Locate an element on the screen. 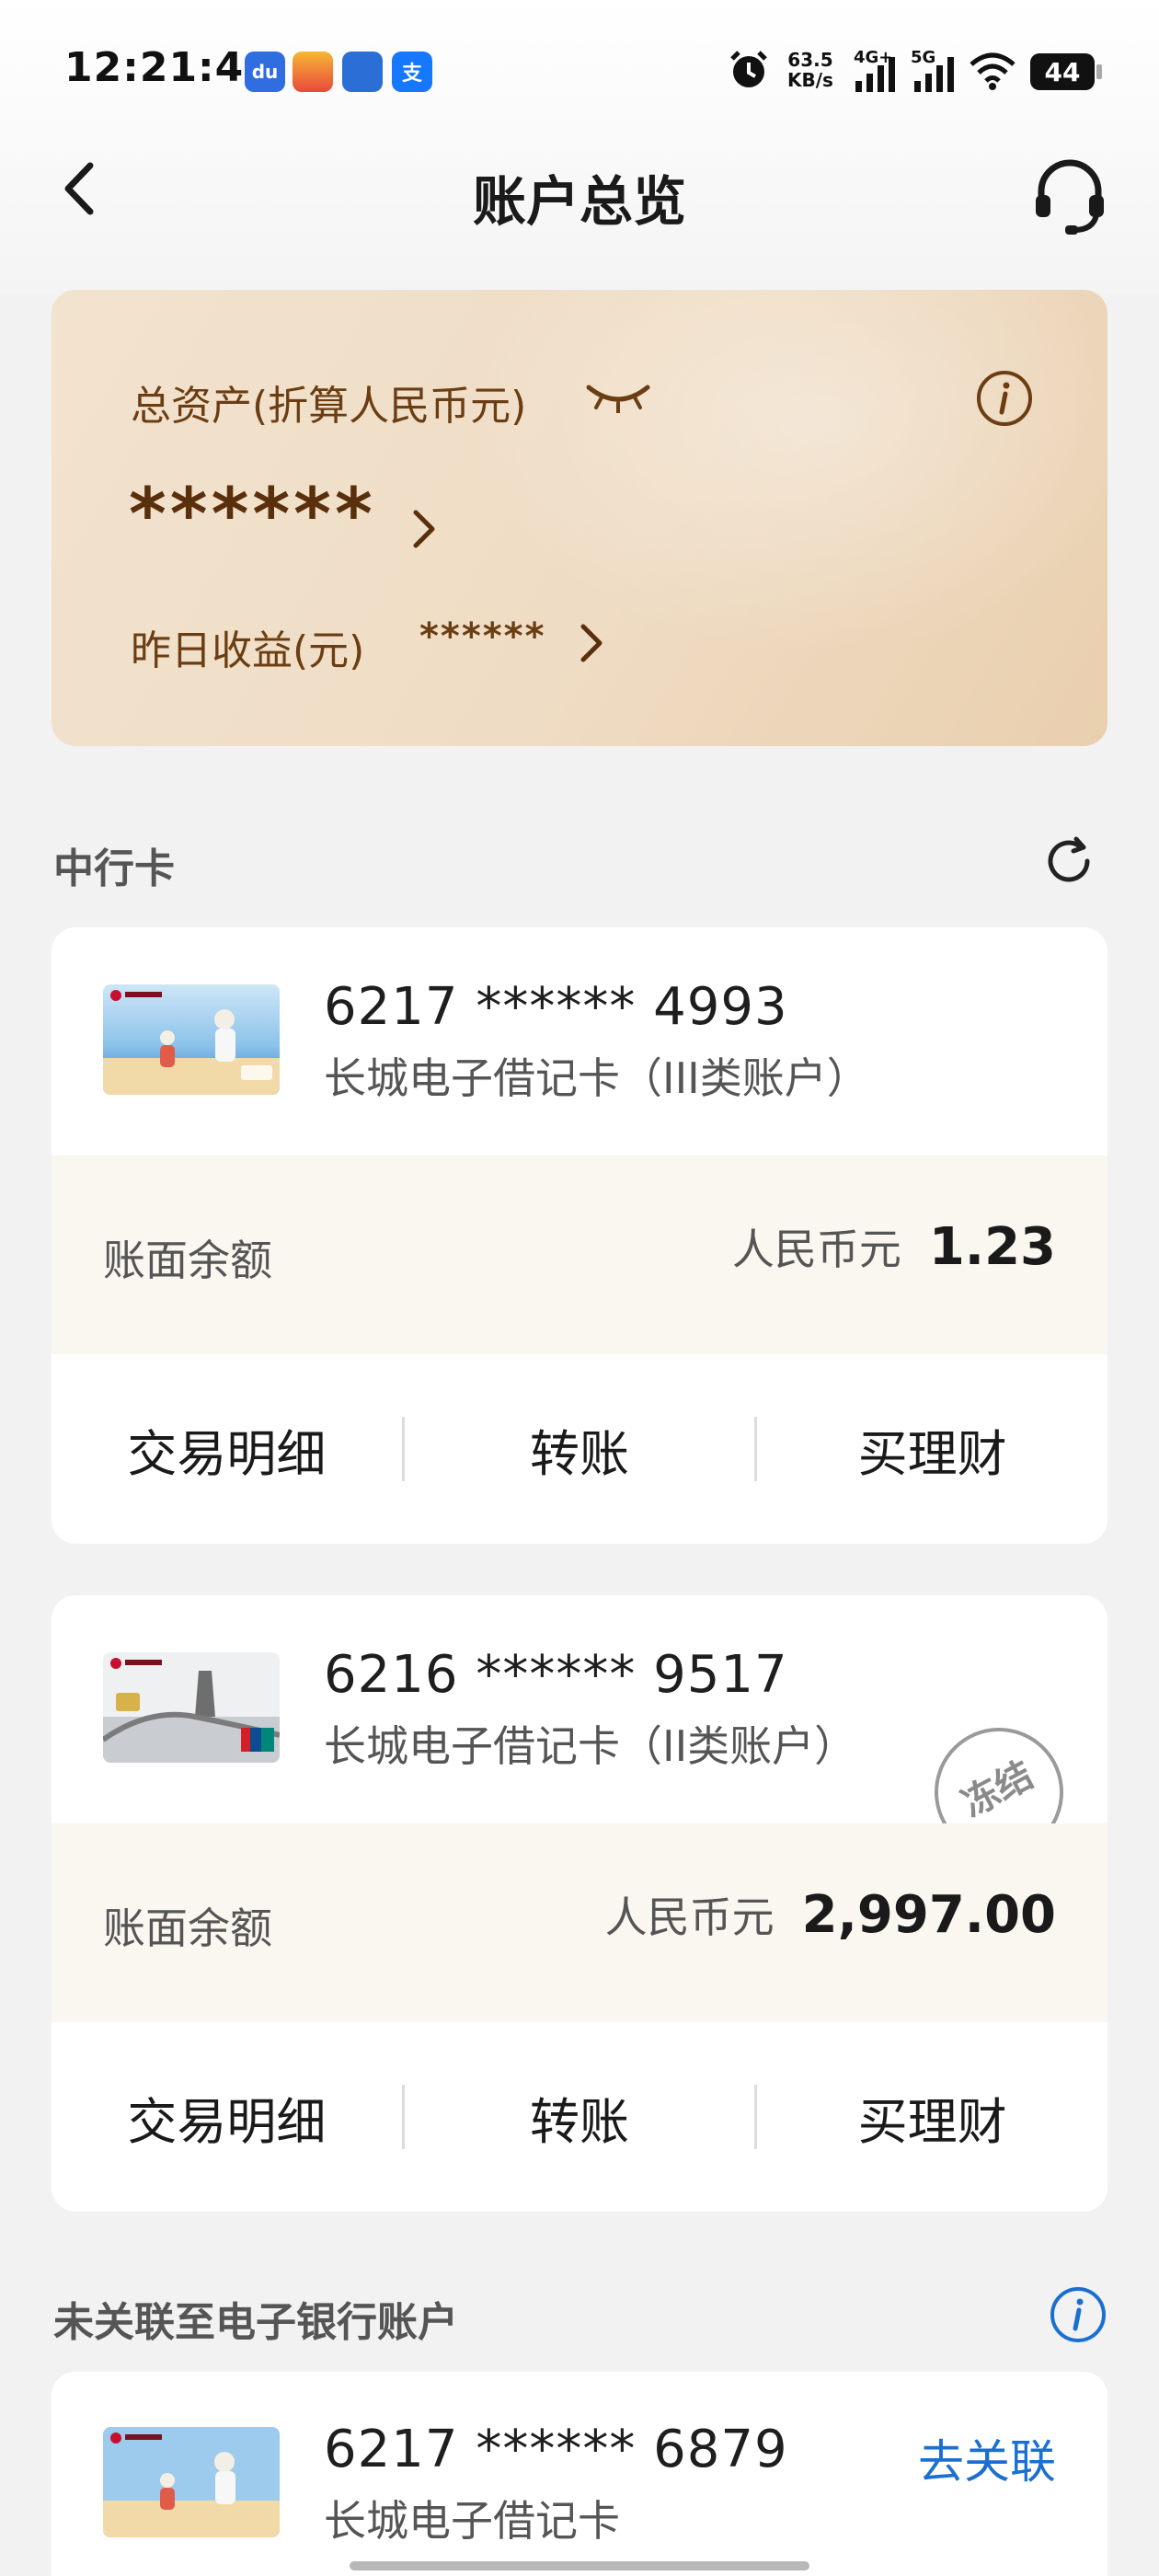  frozen-status-stamp: 冻结 is located at coordinates (999, 1764).